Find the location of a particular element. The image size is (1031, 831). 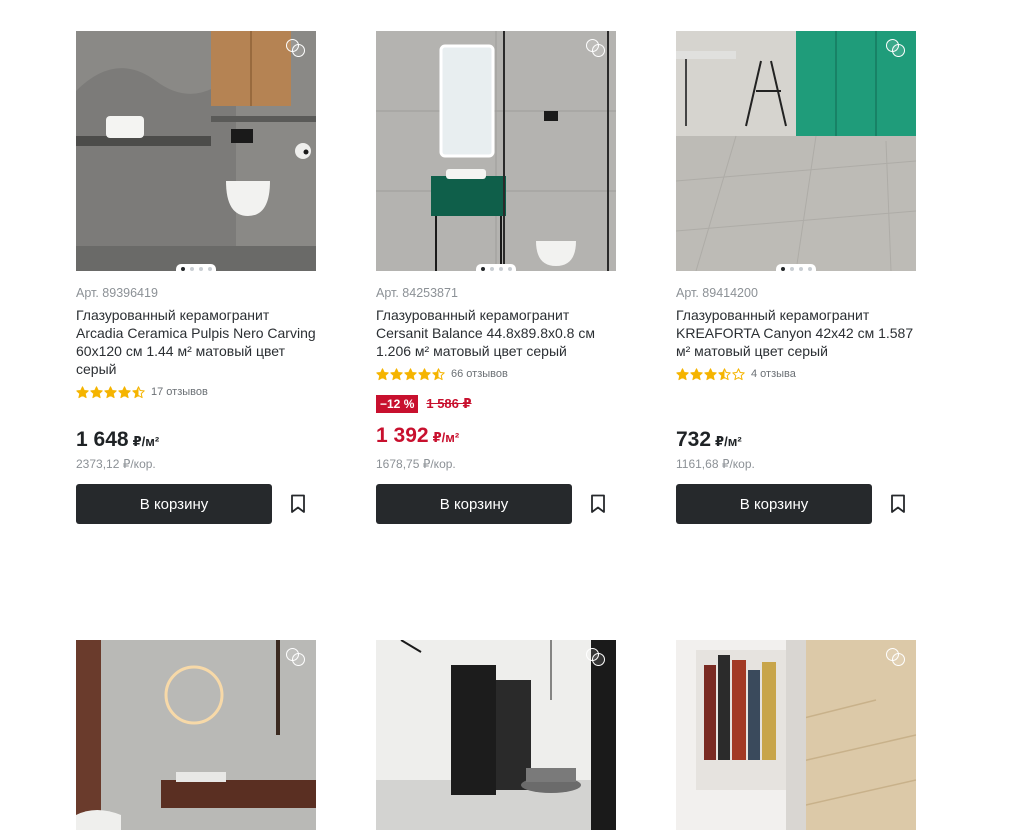

price-value: 732 is located at coordinates (694, 439).